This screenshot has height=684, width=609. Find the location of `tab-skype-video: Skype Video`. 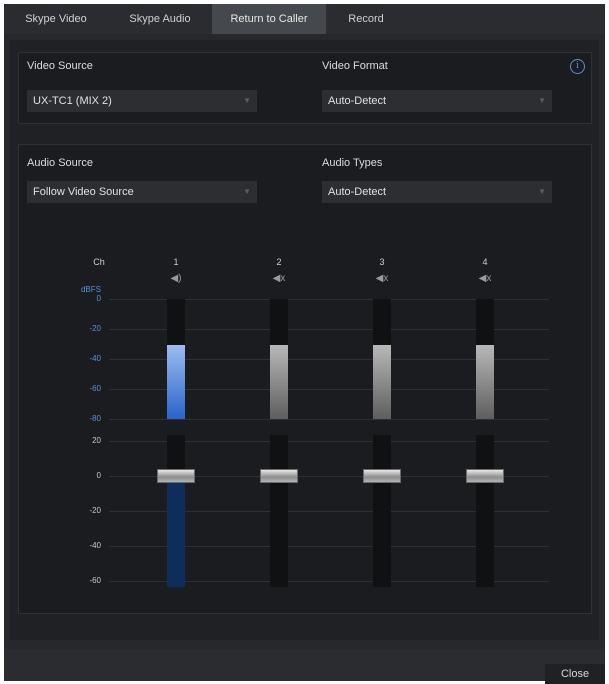

tab-skype-video: Skype Video is located at coordinates (56, 19).